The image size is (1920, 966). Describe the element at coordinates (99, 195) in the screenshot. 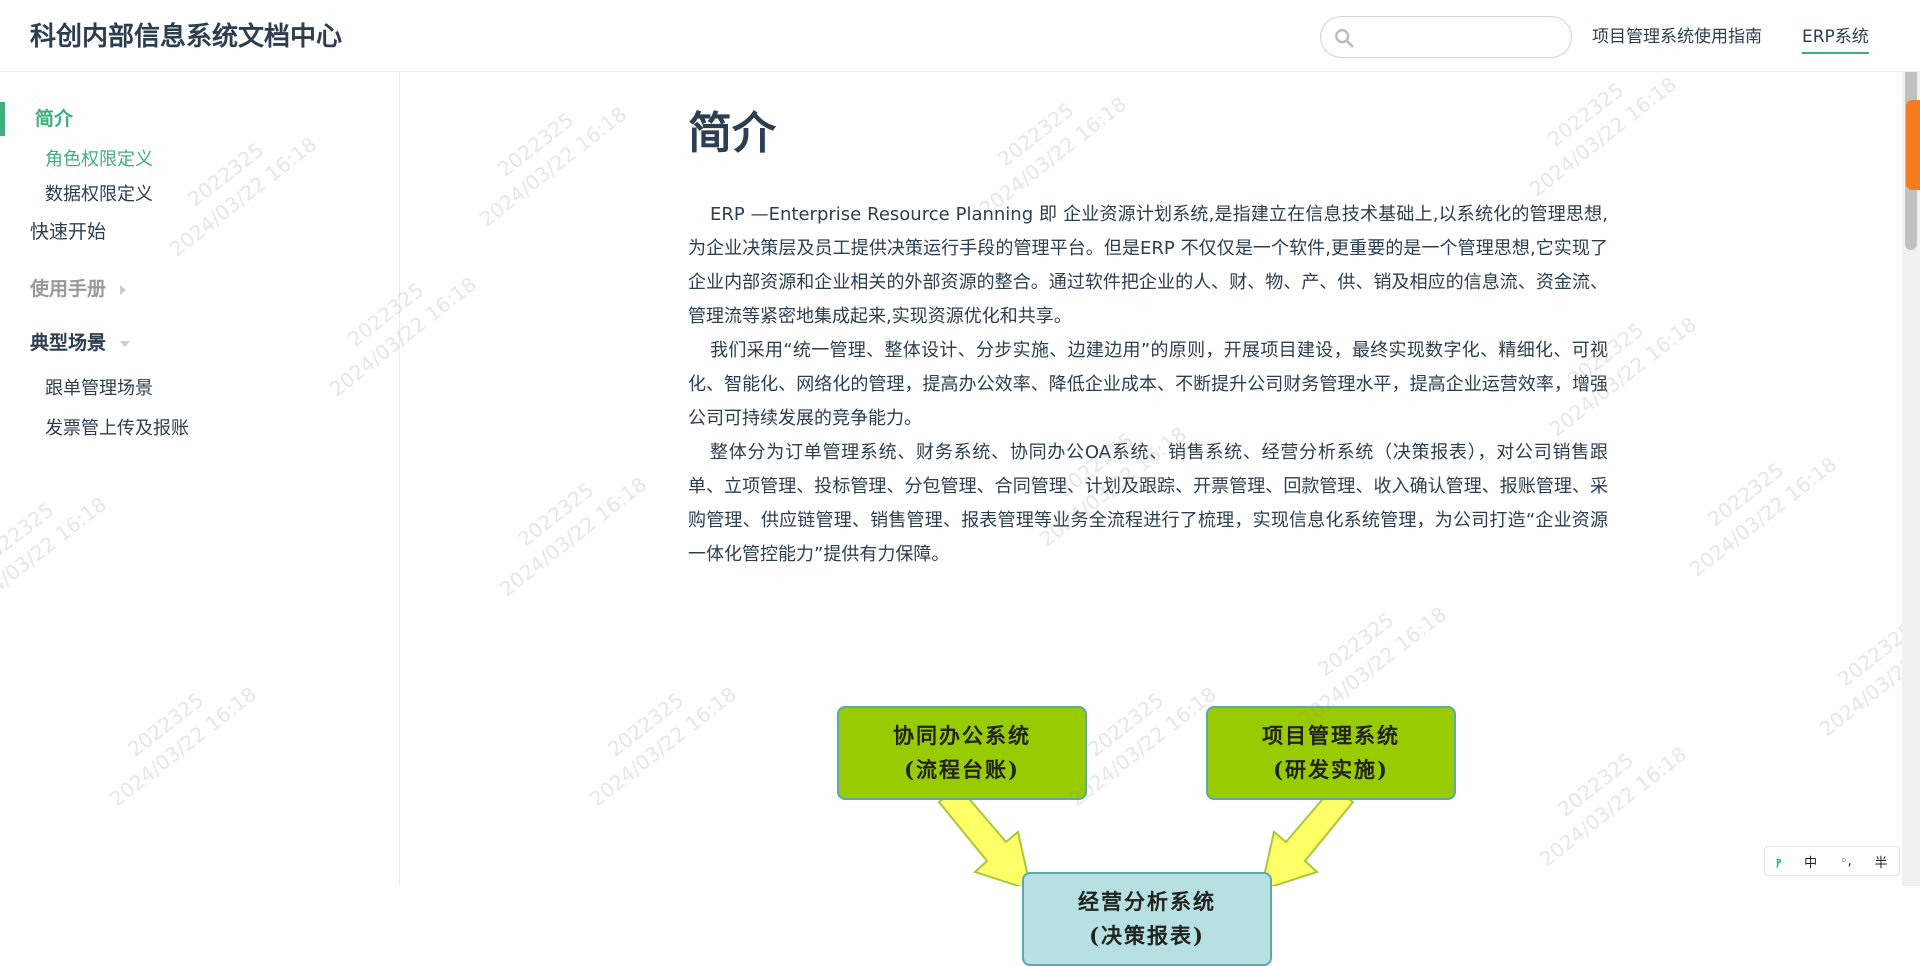

I see `sidebar-subitem-data-permission: 数据权限定义` at that location.